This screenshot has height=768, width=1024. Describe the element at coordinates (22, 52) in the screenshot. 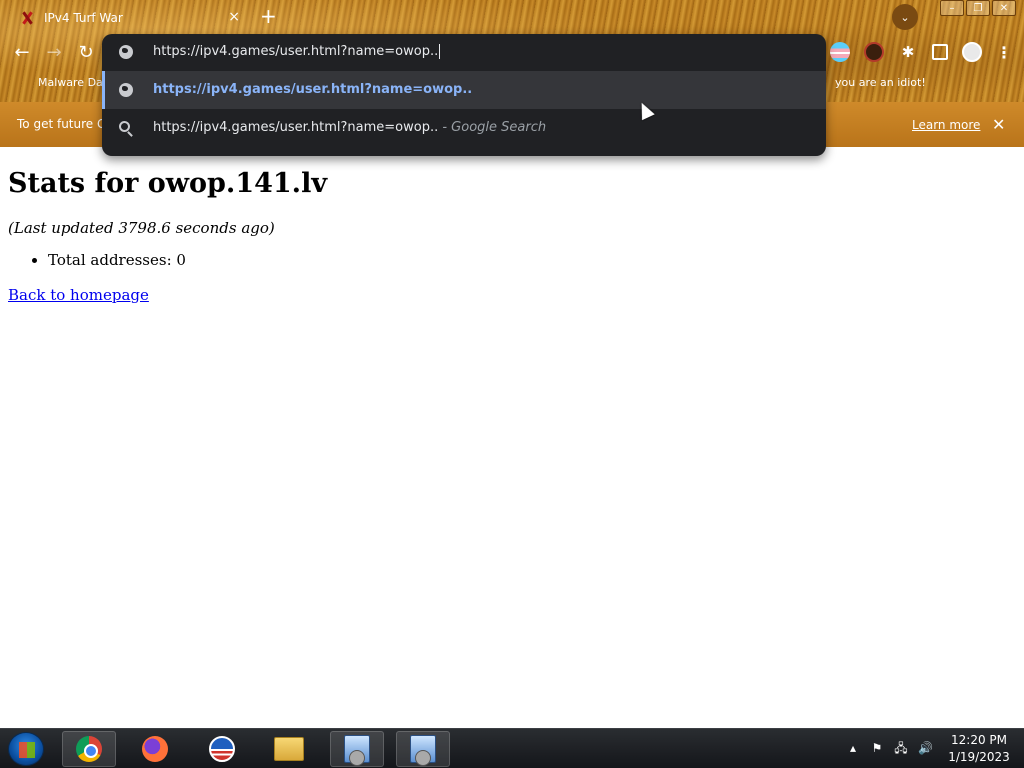

I see `back-button: ←` at that location.